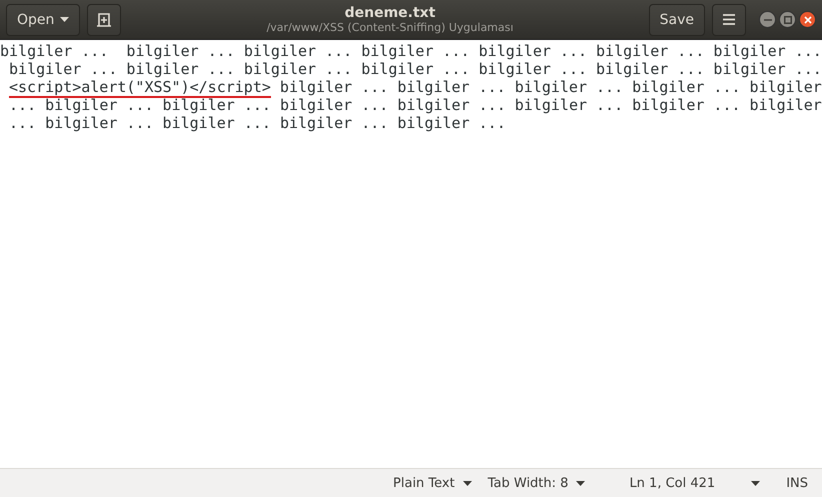  I want to click on close-icon, so click(808, 20).